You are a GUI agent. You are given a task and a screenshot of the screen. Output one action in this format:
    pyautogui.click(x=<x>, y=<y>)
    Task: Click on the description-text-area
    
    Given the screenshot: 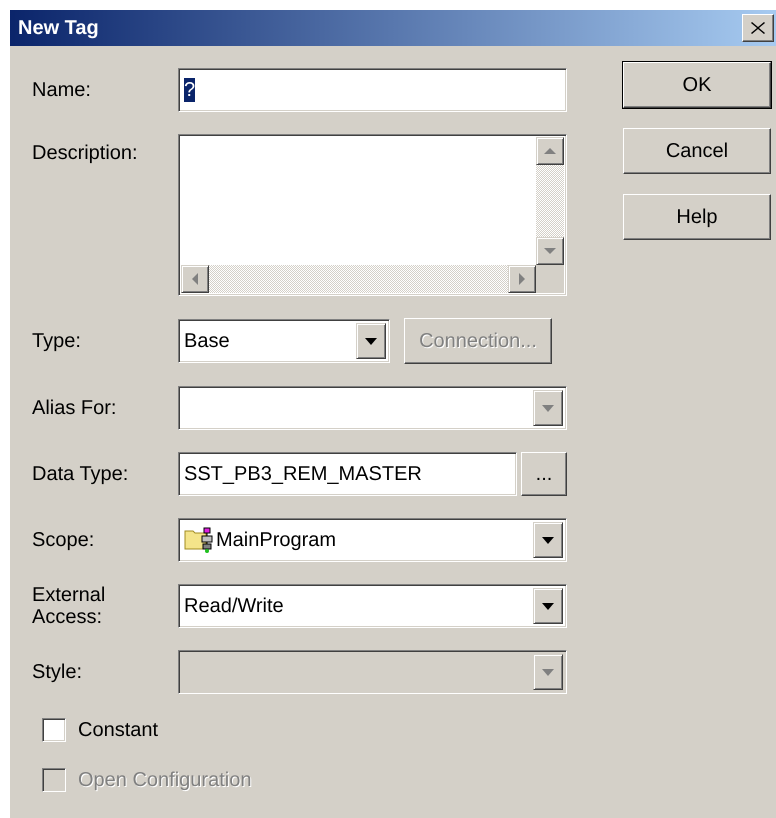 What is the action you would take?
    pyautogui.click(x=372, y=215)
    